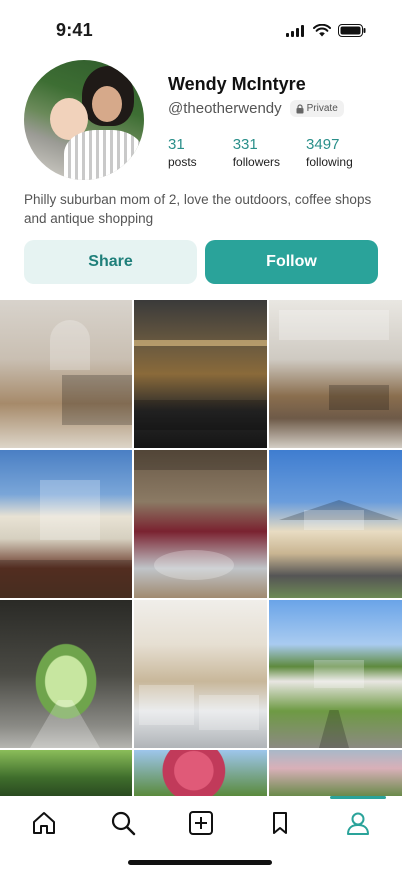 This screenshot has width=402, height=874. I want to click on tab-saved, so click(280, 823).